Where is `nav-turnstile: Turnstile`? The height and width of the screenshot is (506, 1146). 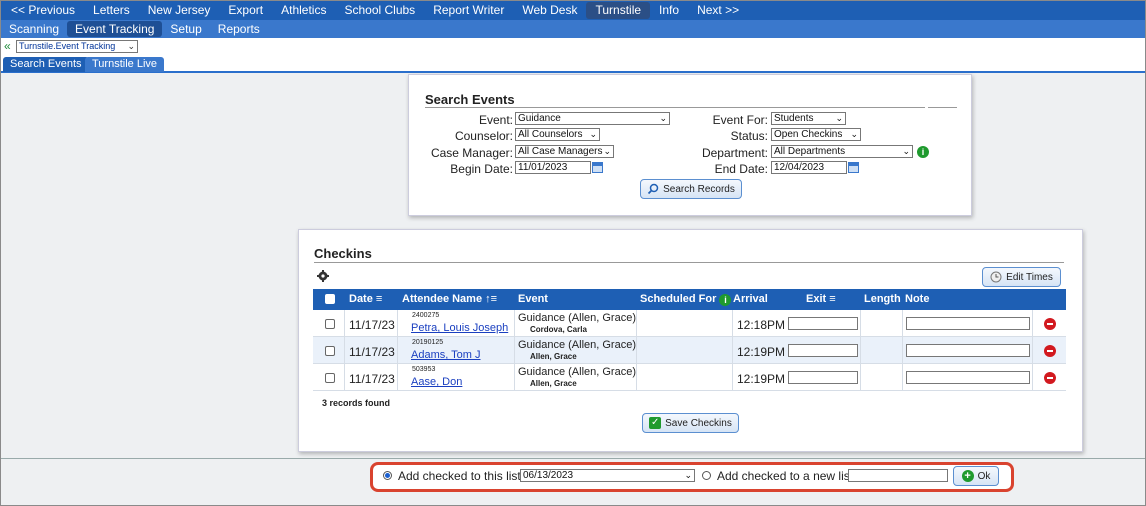 nav-turnstile: Turnstile is located at coordinates (618, 10).